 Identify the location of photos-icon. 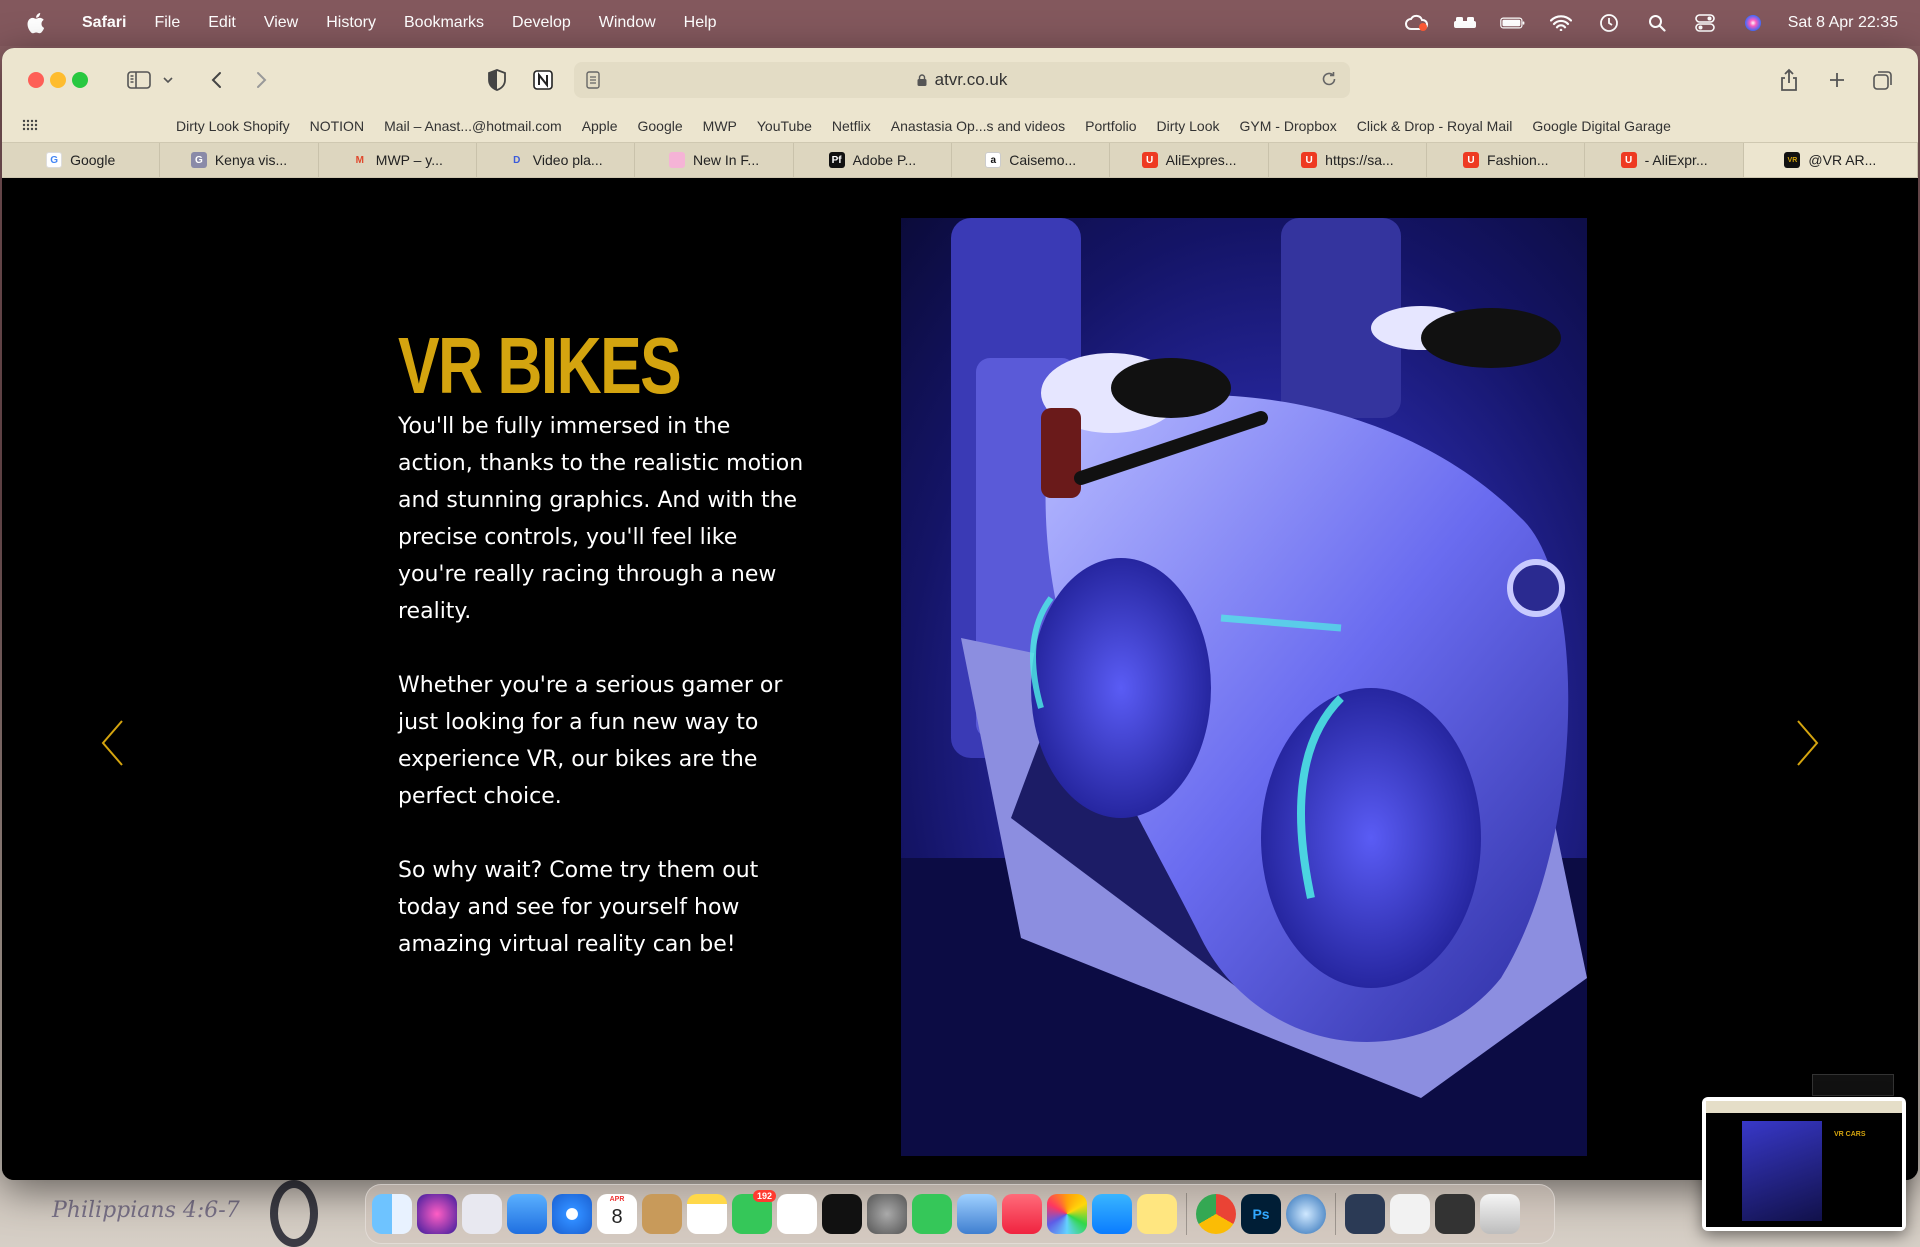
(1067, 1214).